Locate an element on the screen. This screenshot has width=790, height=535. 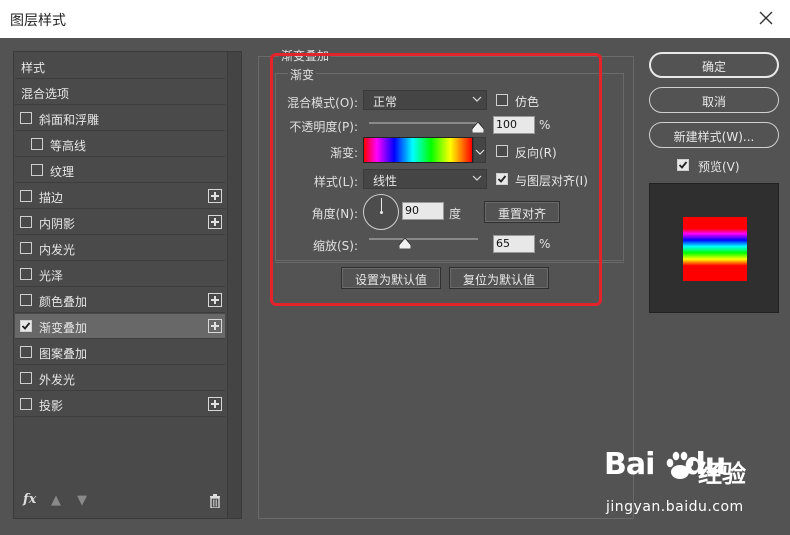
style-list-item: 等高线 is located at coordinates (120, 144).